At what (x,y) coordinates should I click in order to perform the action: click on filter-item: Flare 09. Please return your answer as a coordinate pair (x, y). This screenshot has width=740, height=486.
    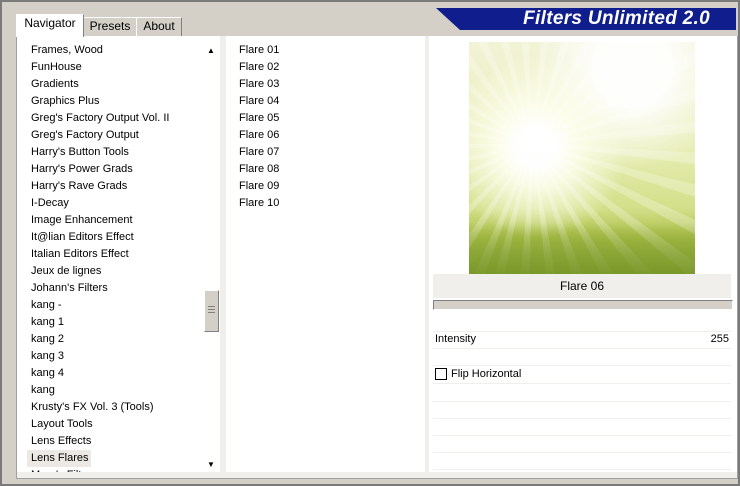
    Looking at the image, I should click on (325, 186).